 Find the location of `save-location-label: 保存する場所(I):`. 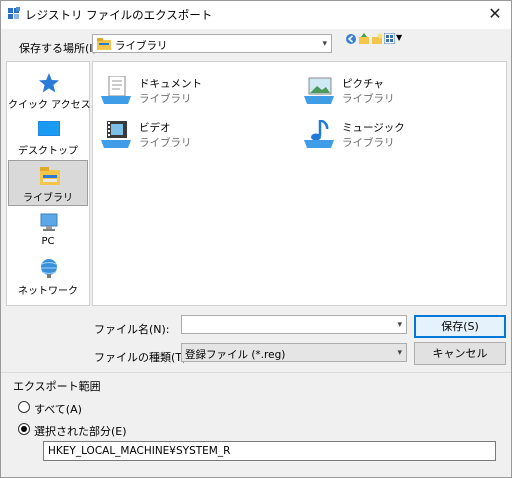

save-location-label: 保存する場所(I): is located at coordinates (60, 48).